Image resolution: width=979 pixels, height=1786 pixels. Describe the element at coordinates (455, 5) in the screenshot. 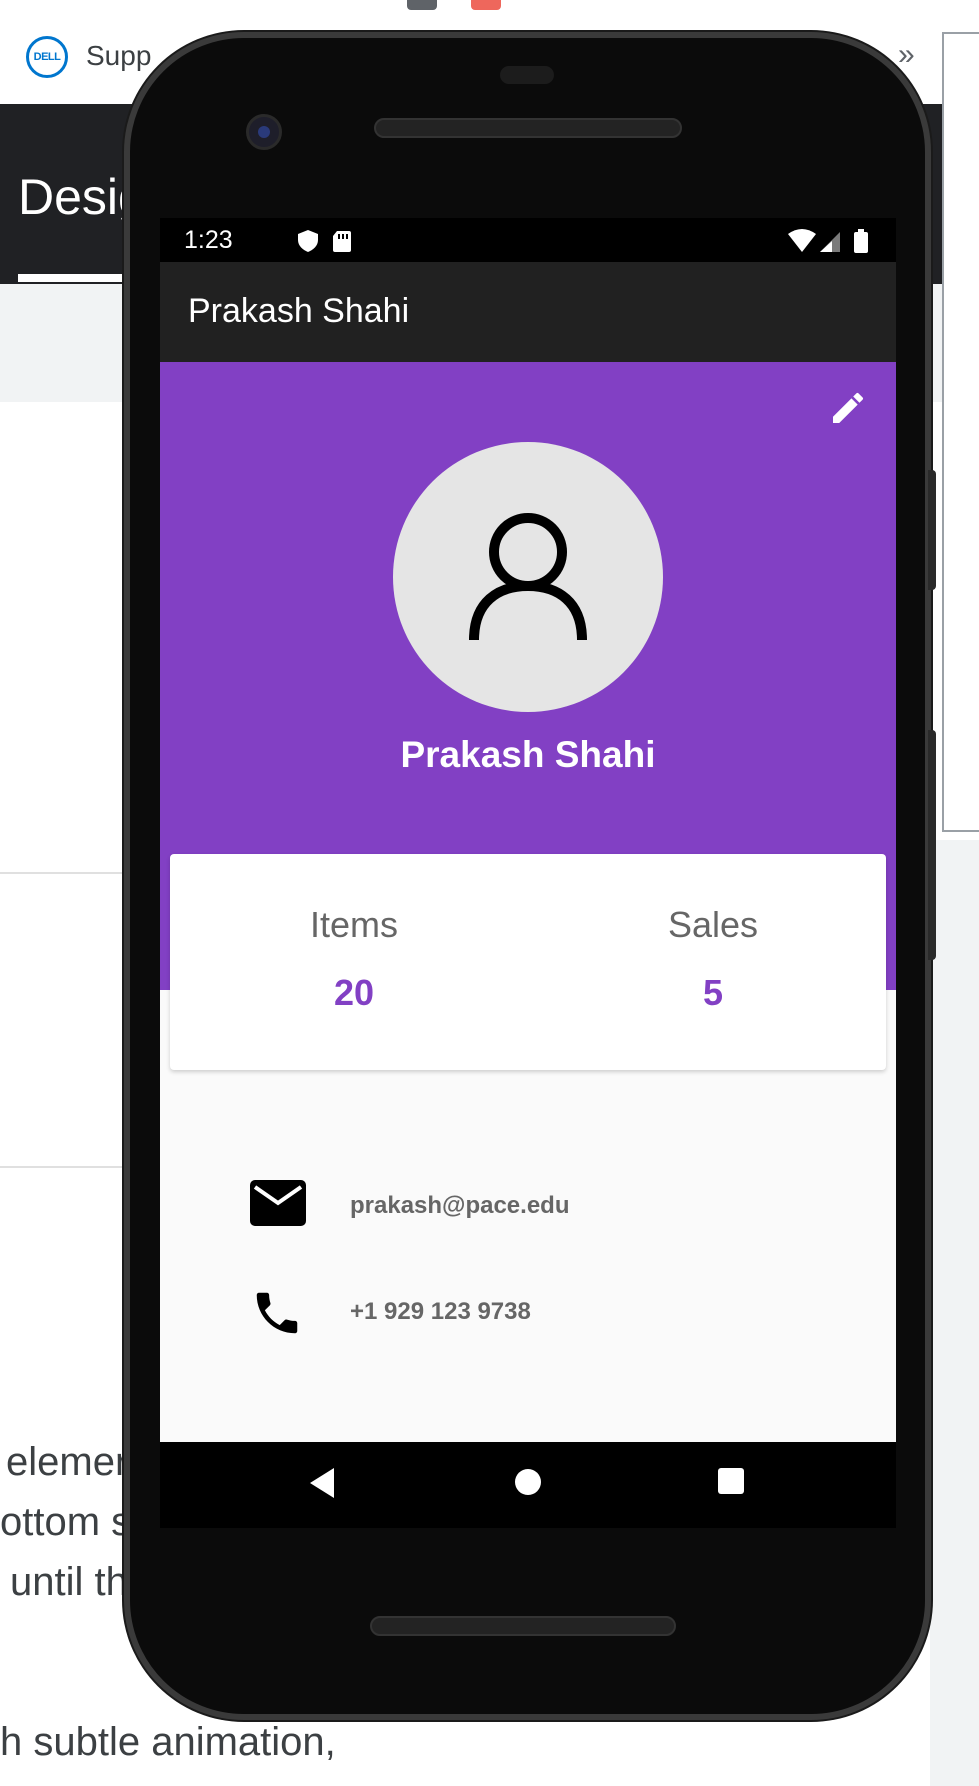

I see `tab-strip-icons` at that location.